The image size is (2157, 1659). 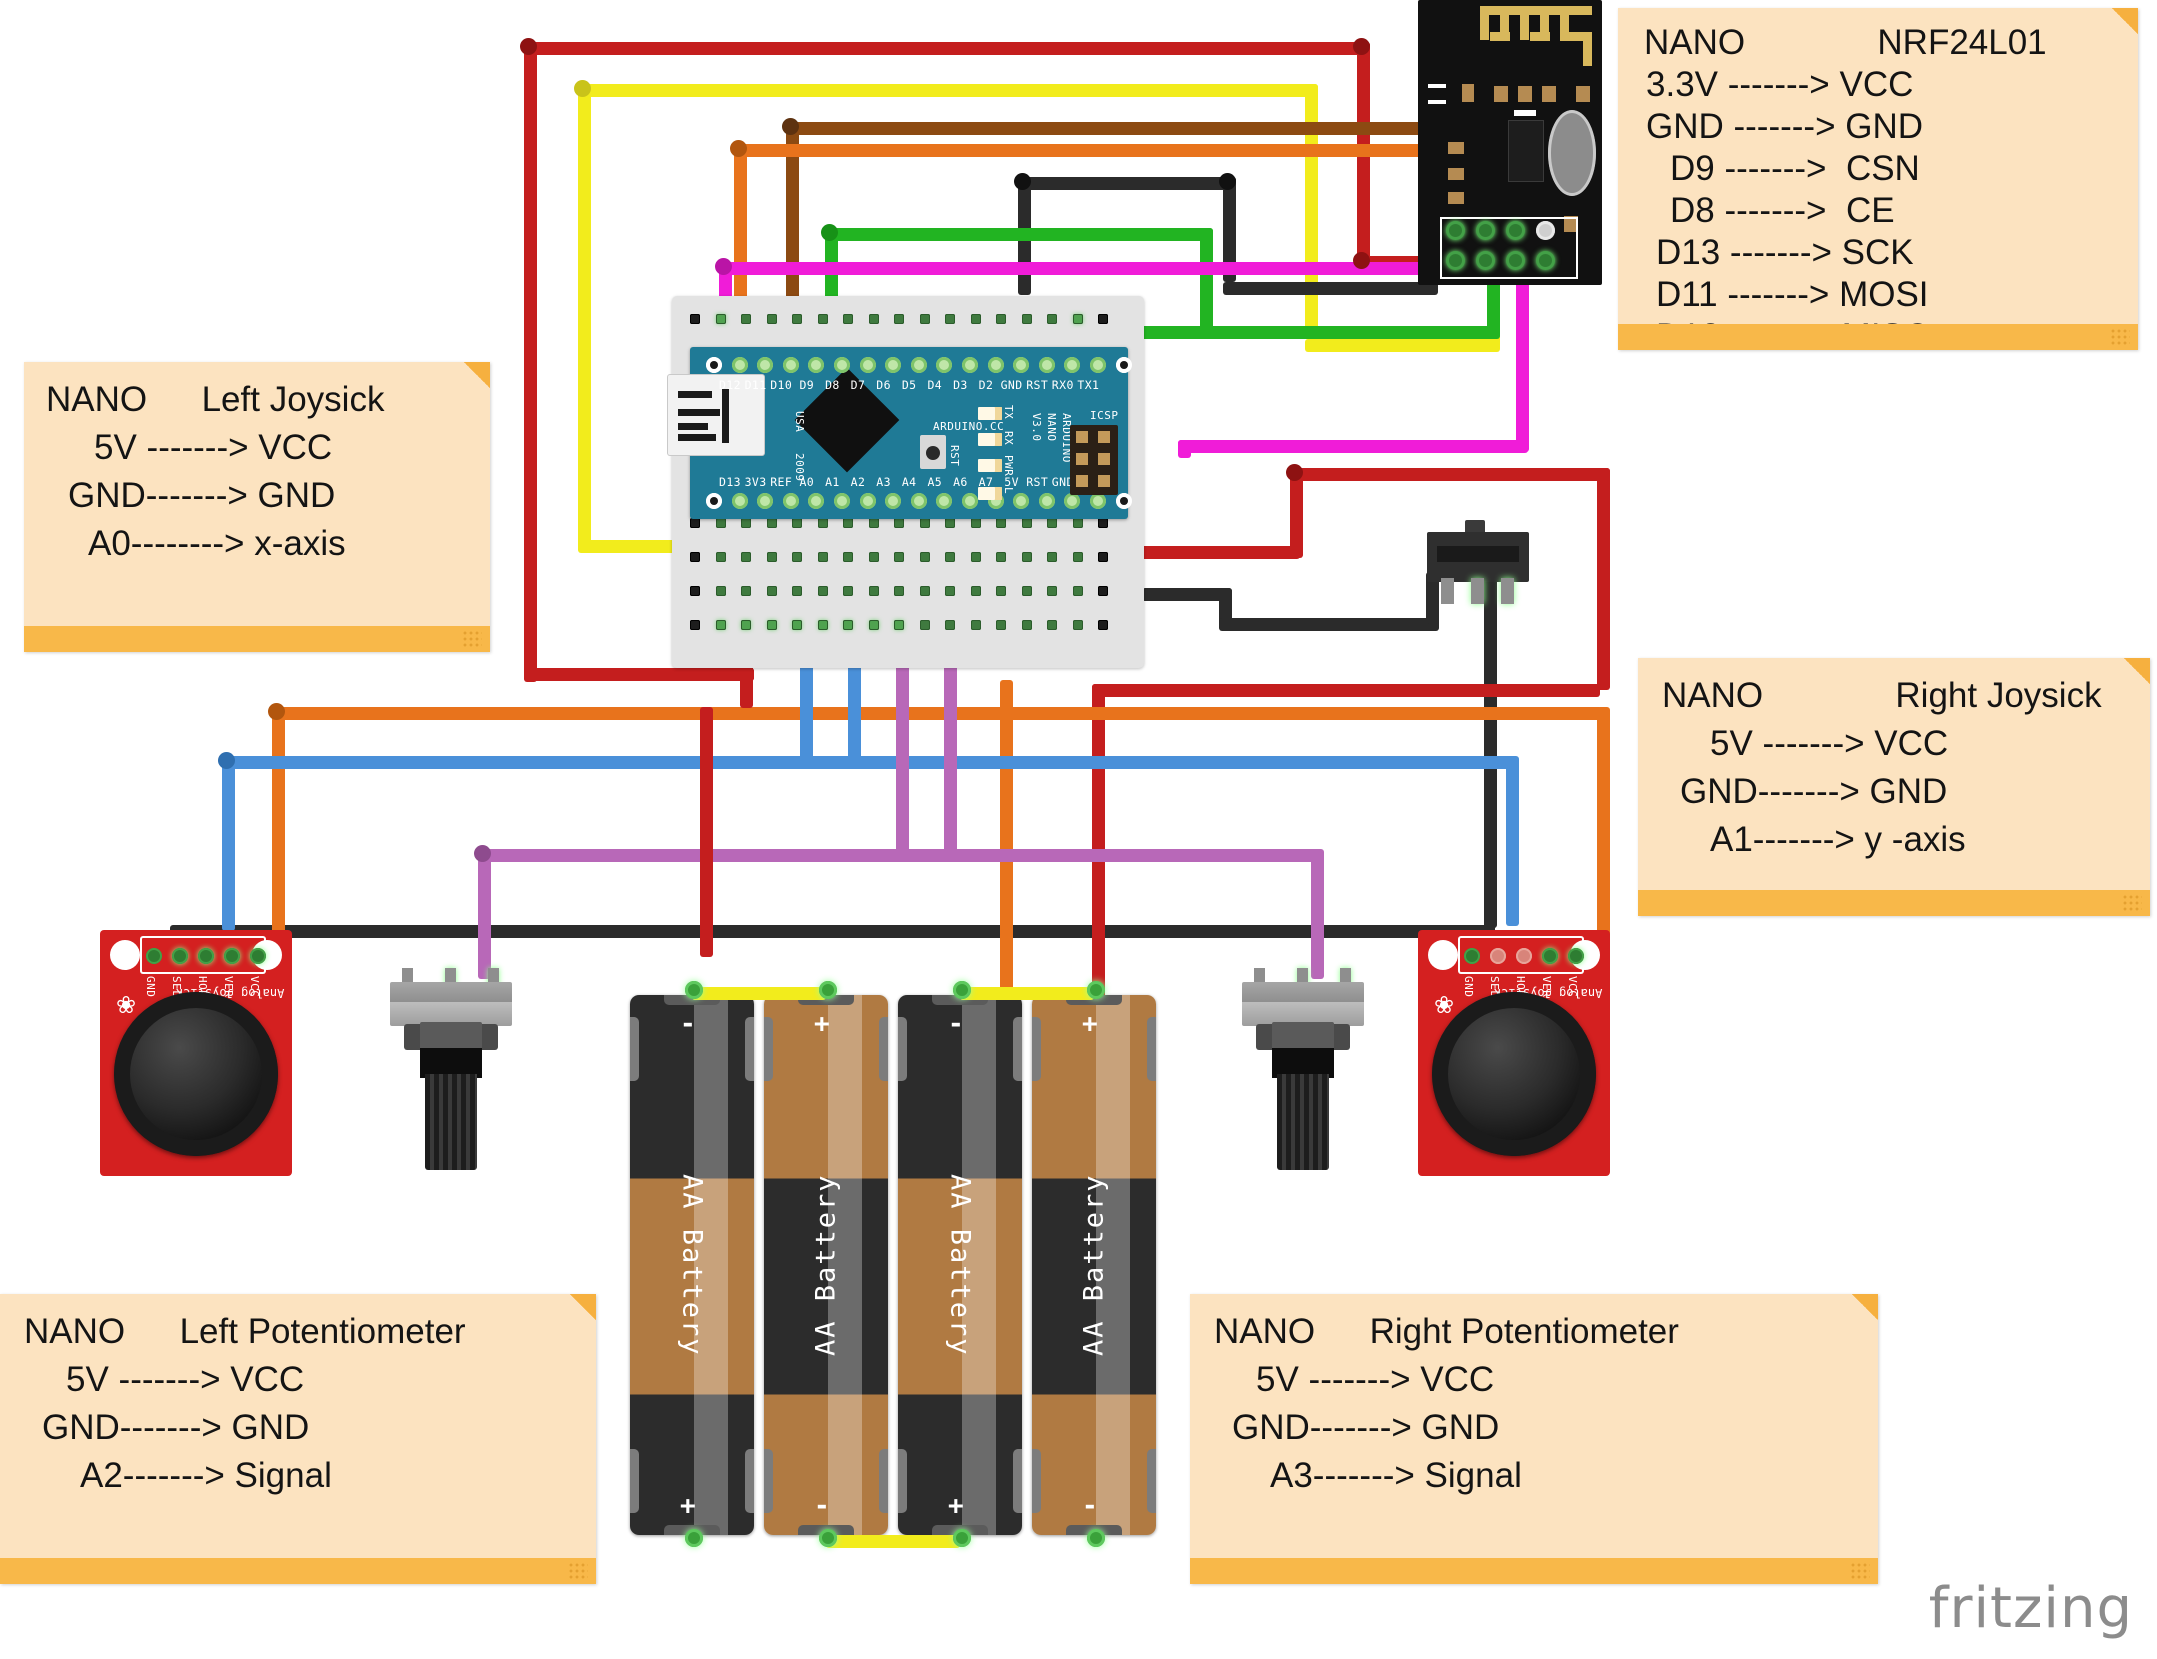 What do you see at coordinates (826, 1265) in the screenshot?
I see `aa-battery-cell: AA Battery + -` at bounding box center [826, 1265].